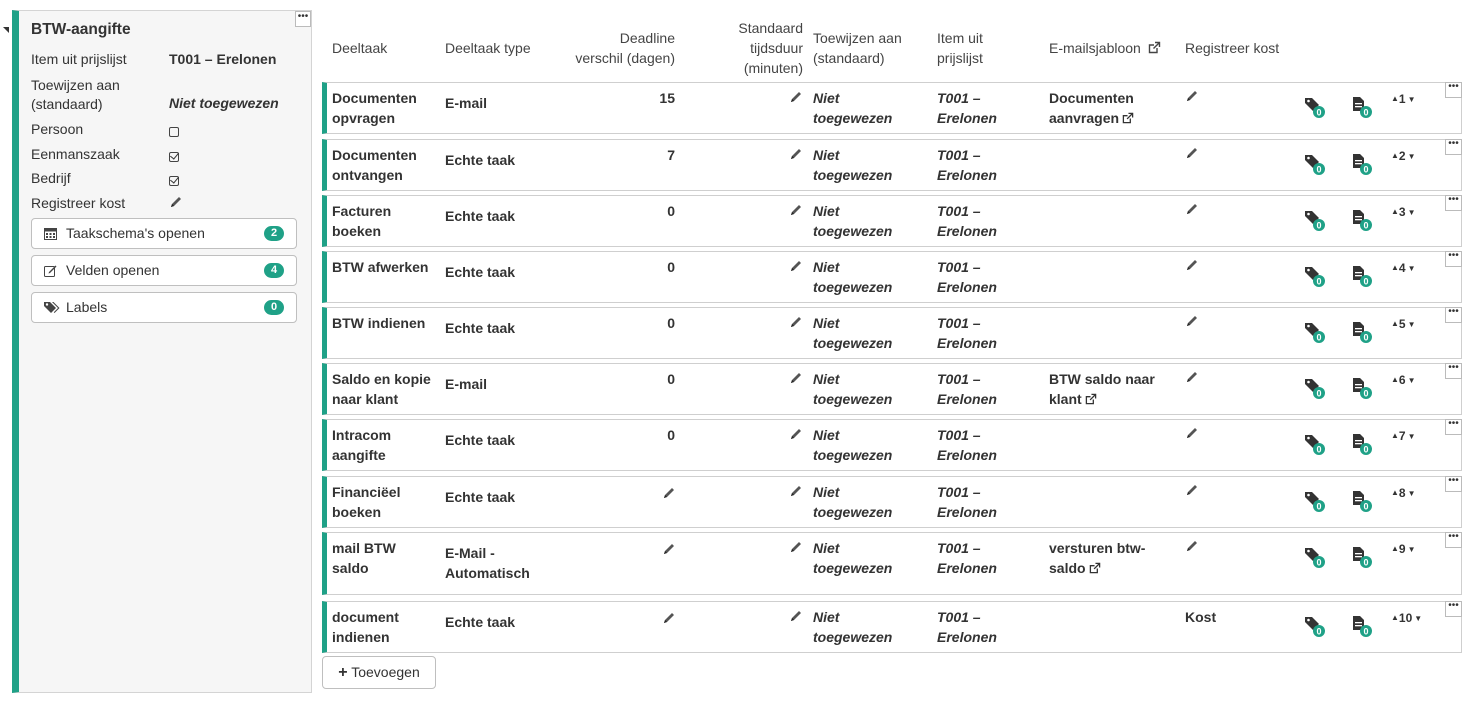 This screenshot has height=702, width=1475. What do you see at coordinates (1403, 212) in the screenshot?
I see `order-dropdown: ▲3 ▼` at bounding box center [1403, 212].